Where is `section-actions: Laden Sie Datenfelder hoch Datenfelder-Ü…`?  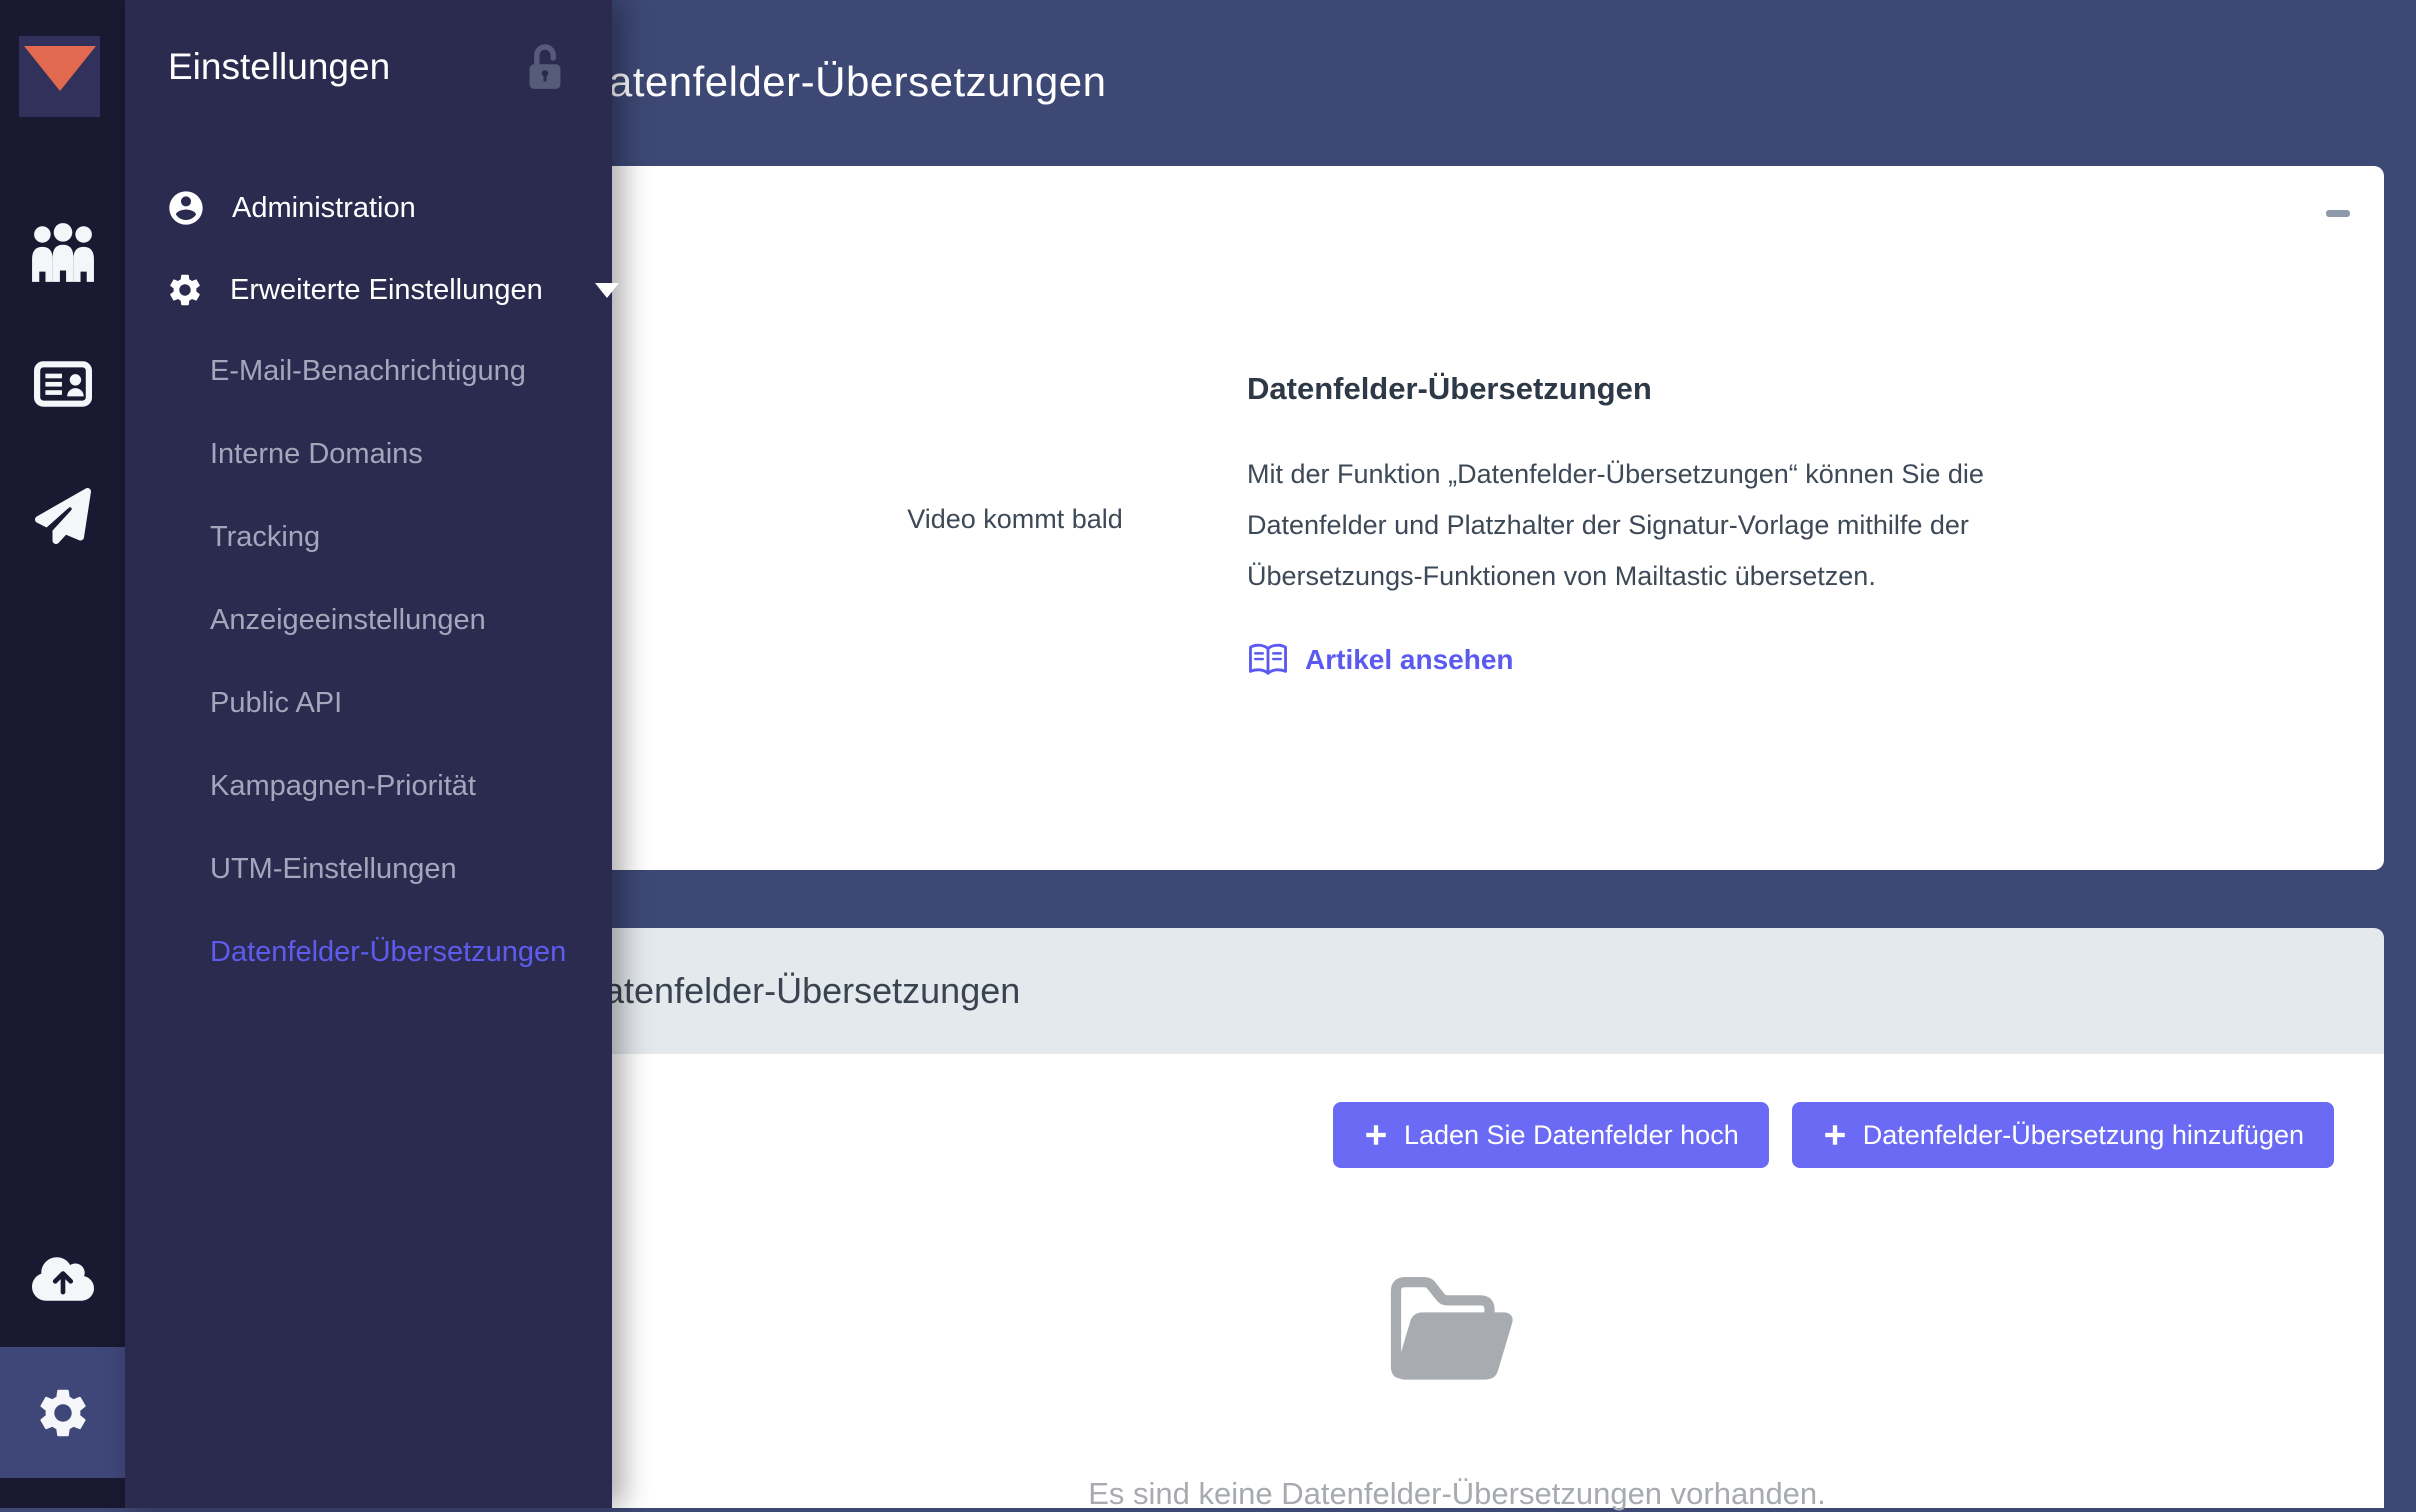
section-actions: Laden Sie Datenfelder hoch Datenfelder-Ü… is located at coordinates (1833, 1135).